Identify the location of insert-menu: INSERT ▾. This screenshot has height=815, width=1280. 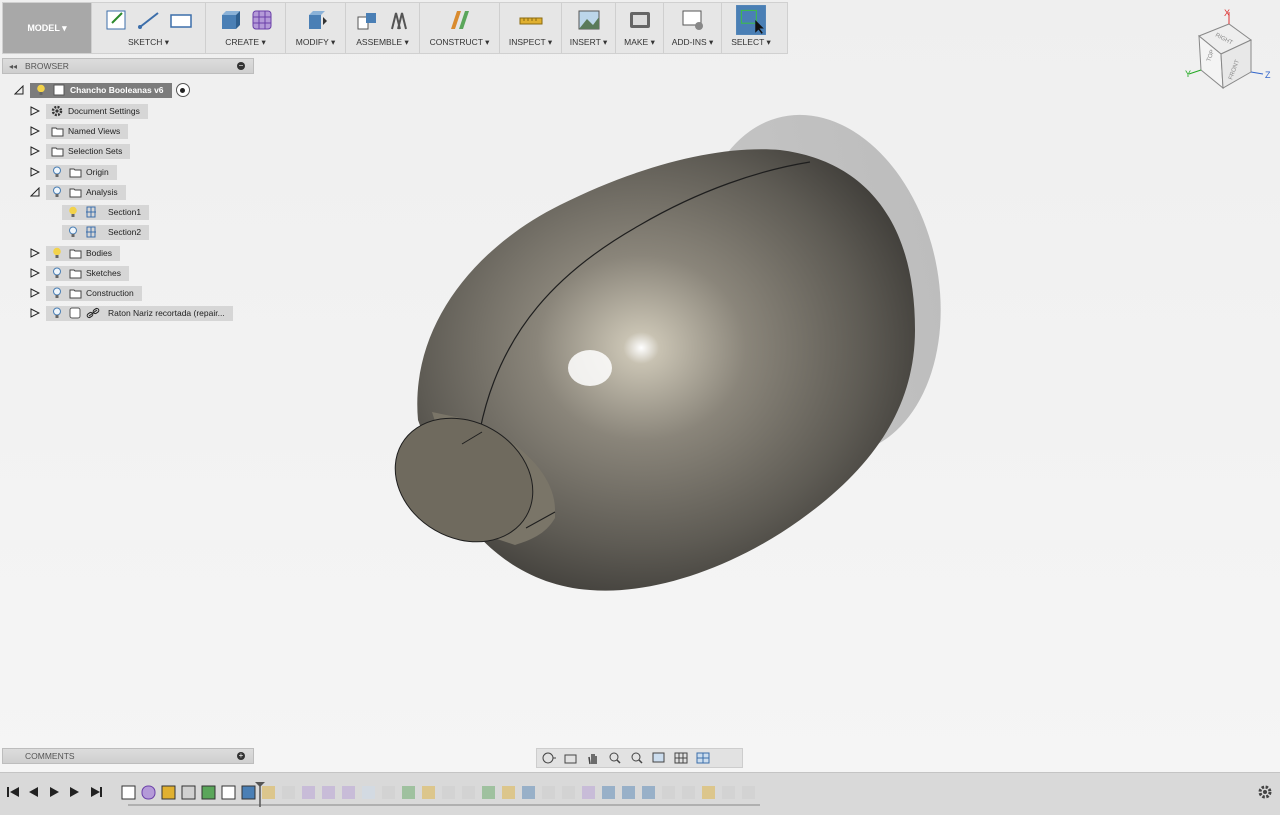
(589, 42).